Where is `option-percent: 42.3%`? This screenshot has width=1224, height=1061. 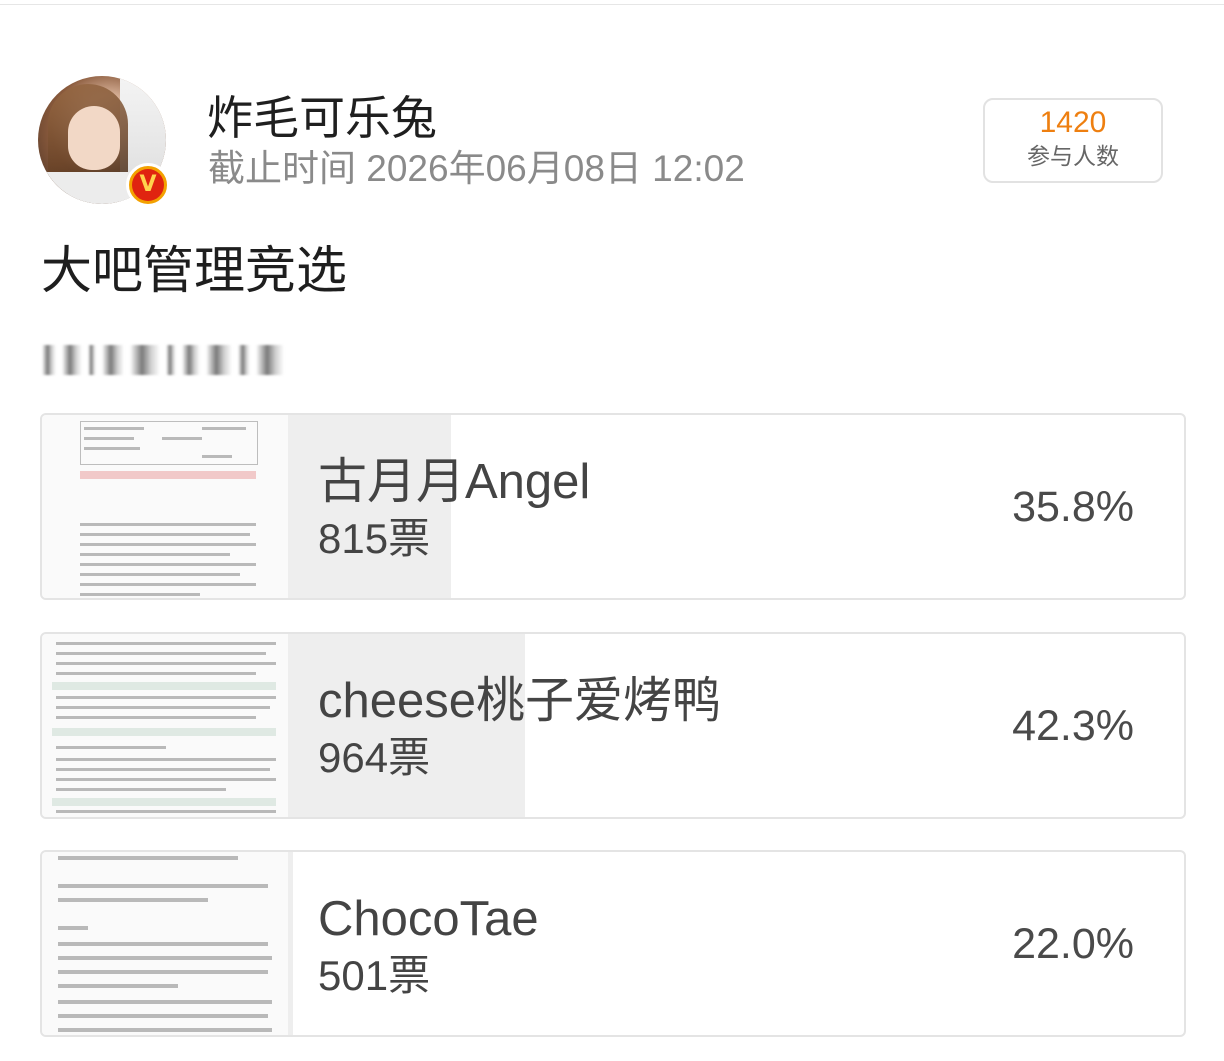
option-percent: 42.3% is located at coordinates (1073, 726).